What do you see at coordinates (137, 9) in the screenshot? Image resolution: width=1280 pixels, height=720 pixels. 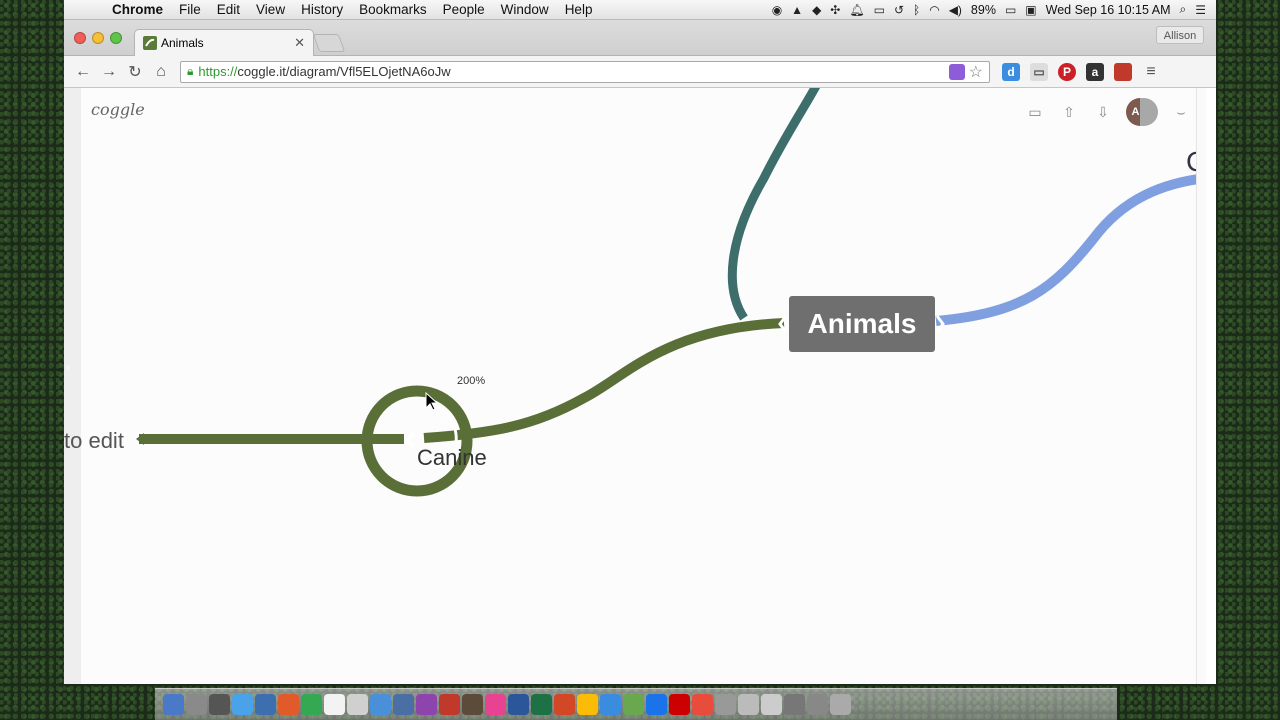 I see `menu-app-name: Chrome` at bounding box center [137, 9].